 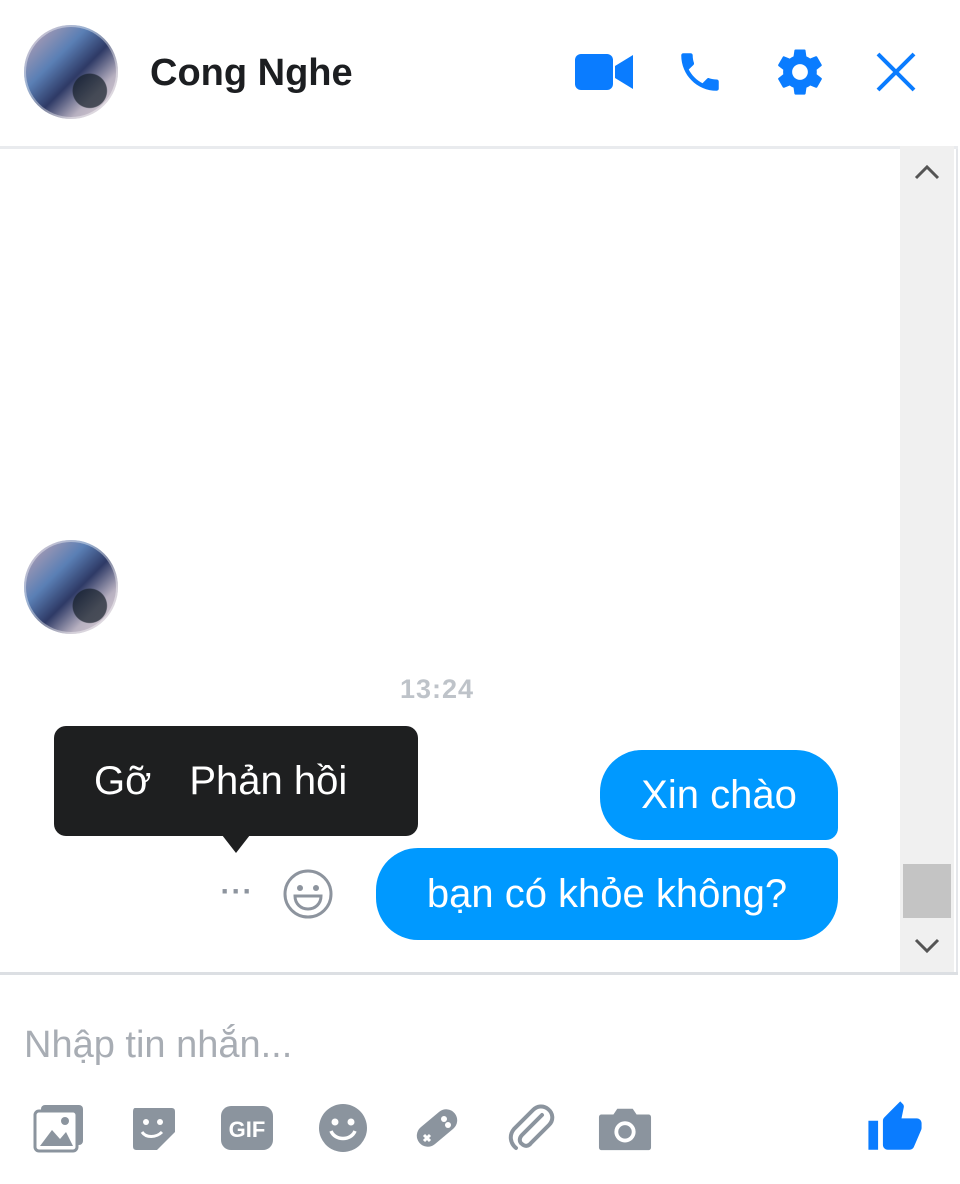 I want to click on scroll-up-button, so click(x=927, y=172).